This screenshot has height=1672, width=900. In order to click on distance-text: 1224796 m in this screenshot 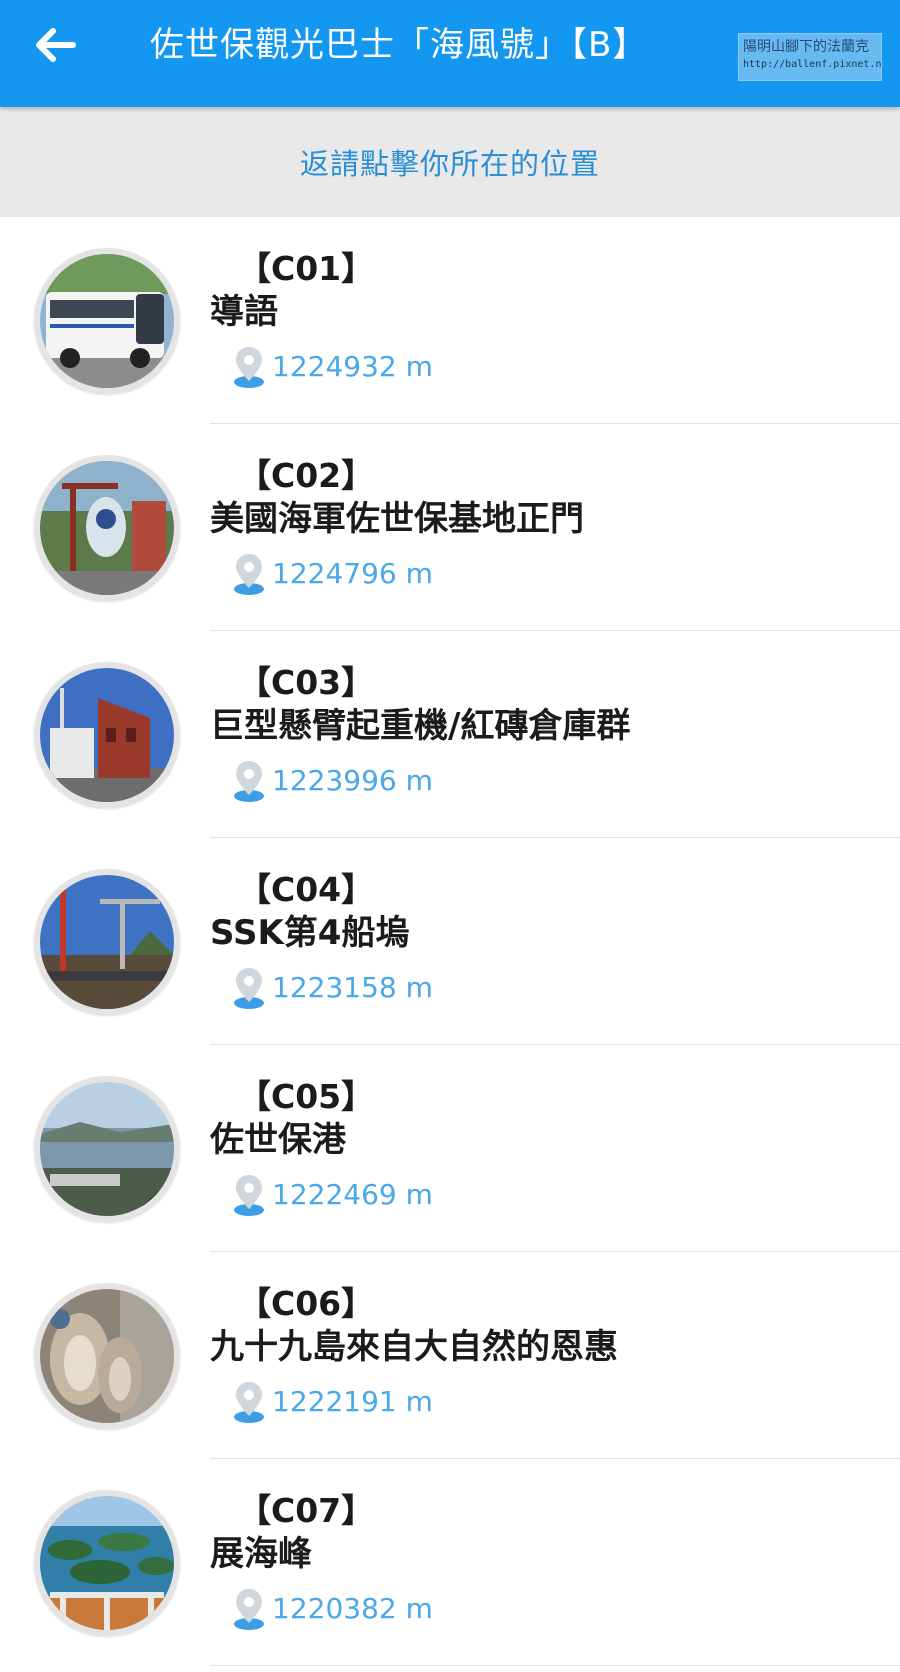, I will do `click(352, 573)`.